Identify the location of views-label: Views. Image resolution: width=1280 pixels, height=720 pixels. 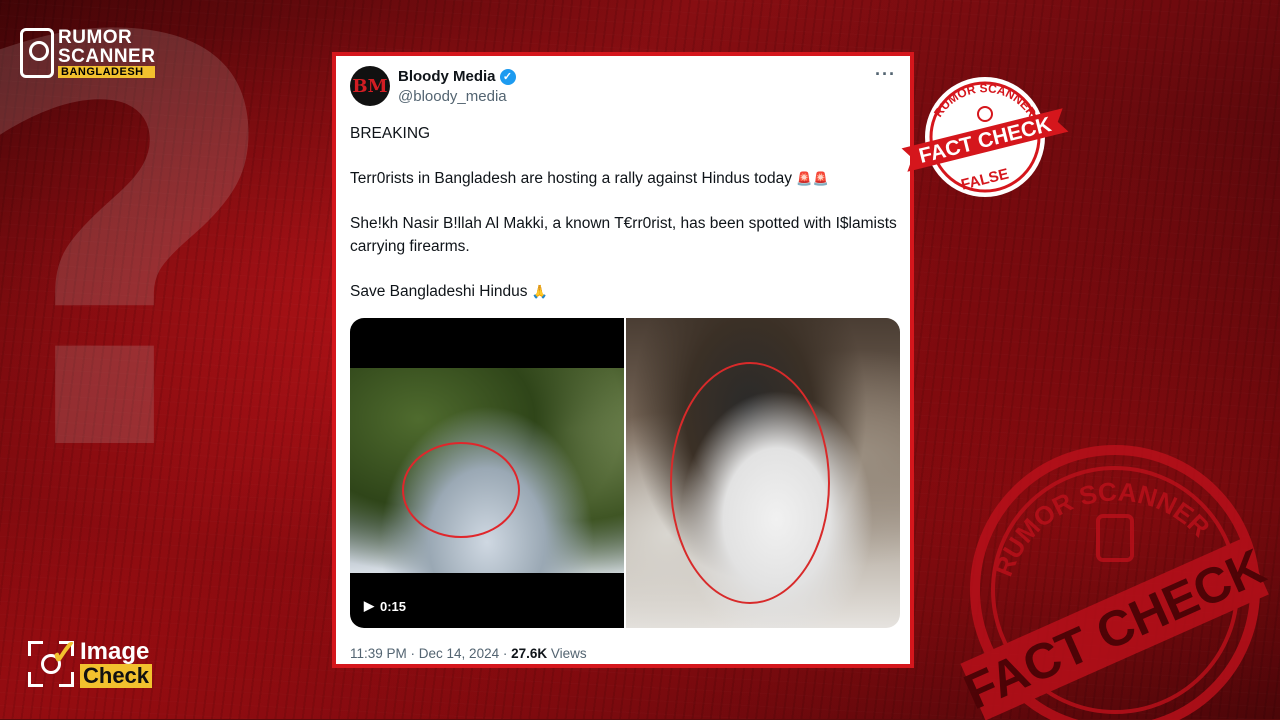
(567, 653).